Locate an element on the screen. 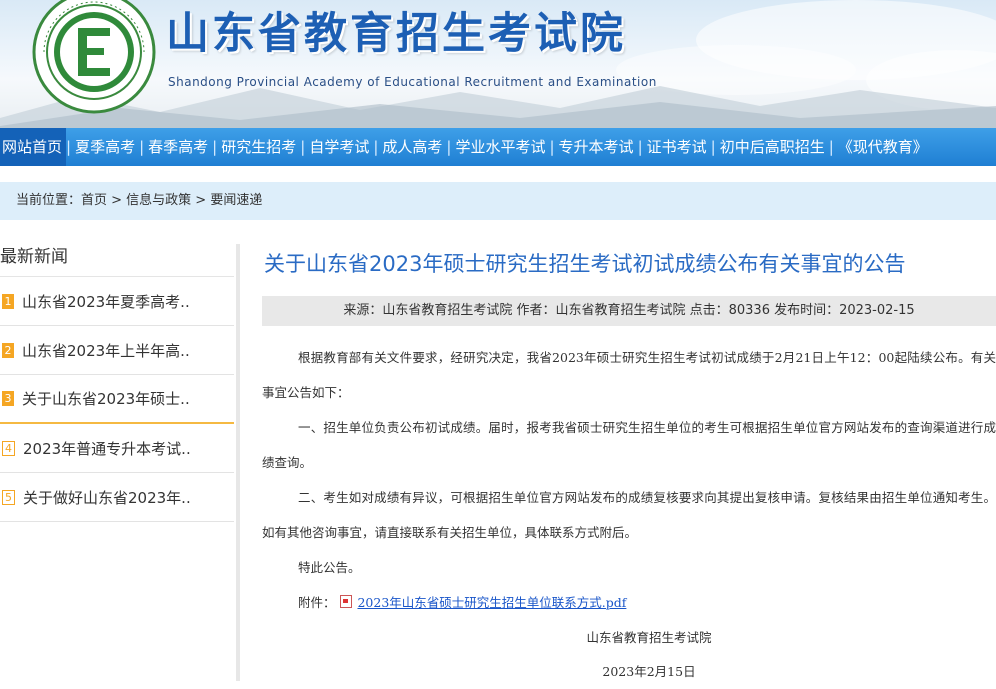  academy-logo is located at coordinates (94, 57).